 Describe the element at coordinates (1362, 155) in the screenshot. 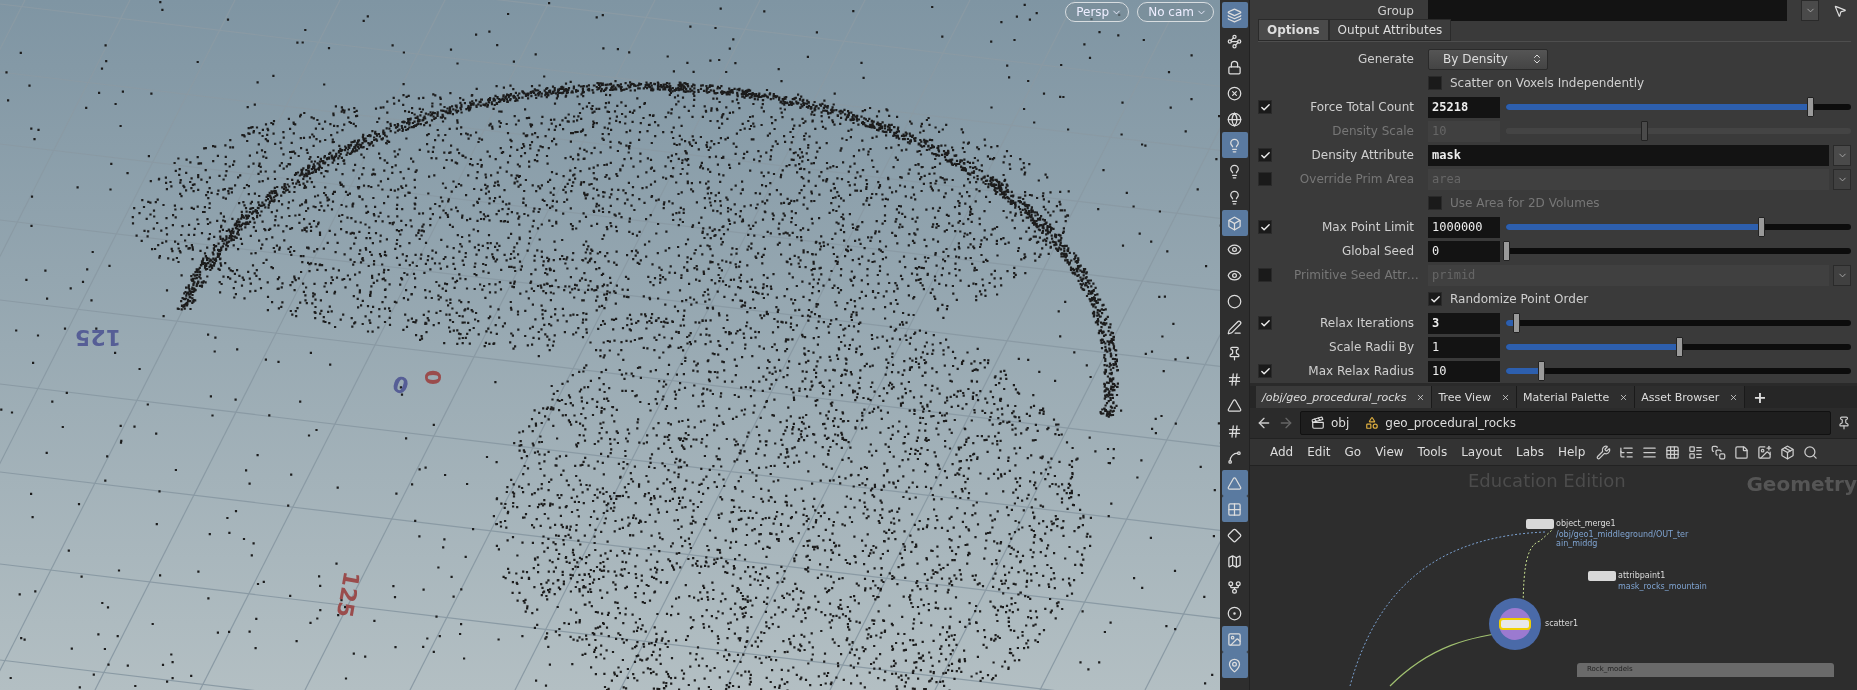

I see `param-label: Density Attribute` at that location.